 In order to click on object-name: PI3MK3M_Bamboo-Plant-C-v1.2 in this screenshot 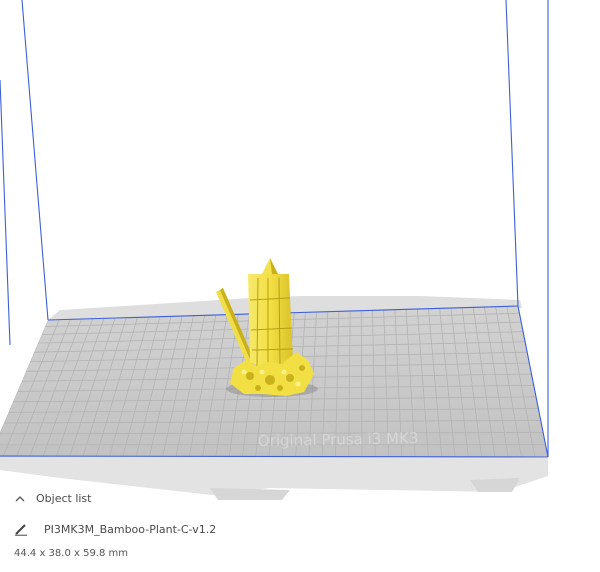, I will do `click(130, 529)`.